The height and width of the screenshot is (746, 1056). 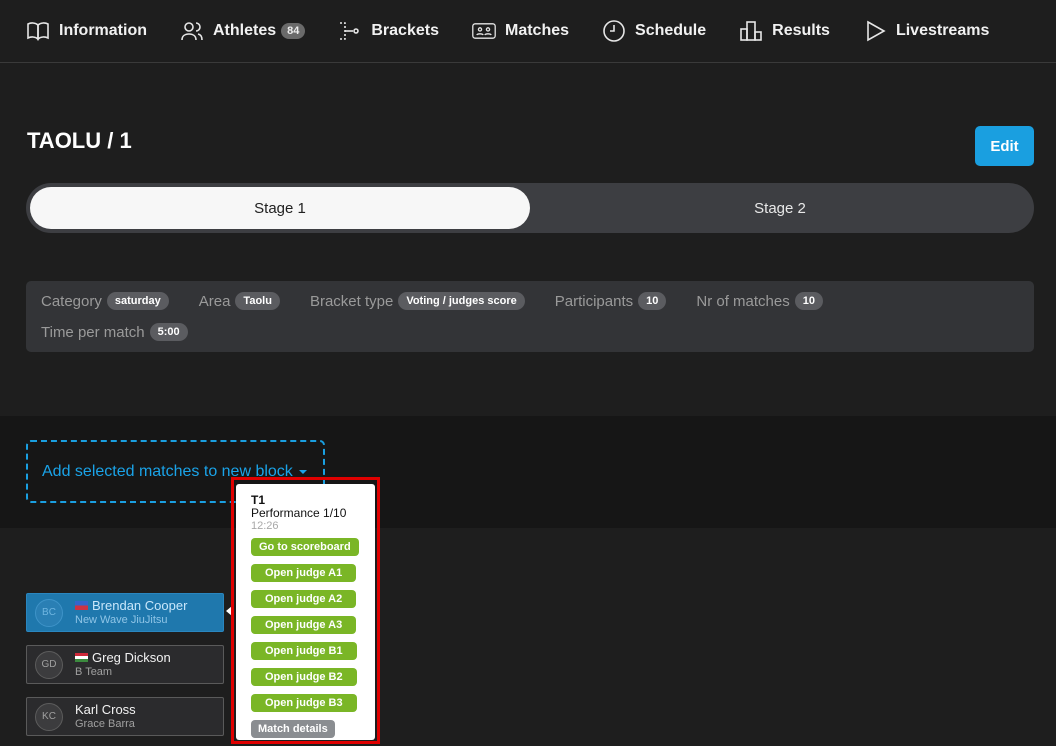 What do you see at coordinates (293, 729) in the screenshot?
I see `match-details-button: Match details` at bounding box center [293, 729].